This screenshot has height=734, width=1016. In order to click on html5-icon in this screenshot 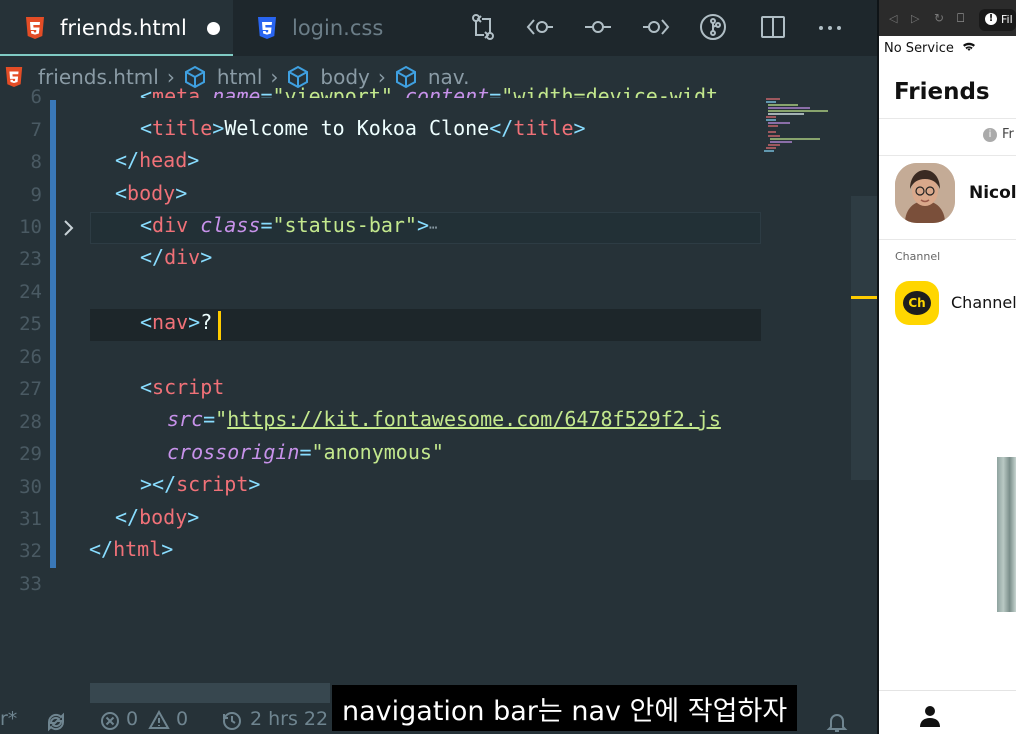, I will do `click(14, 77)`.